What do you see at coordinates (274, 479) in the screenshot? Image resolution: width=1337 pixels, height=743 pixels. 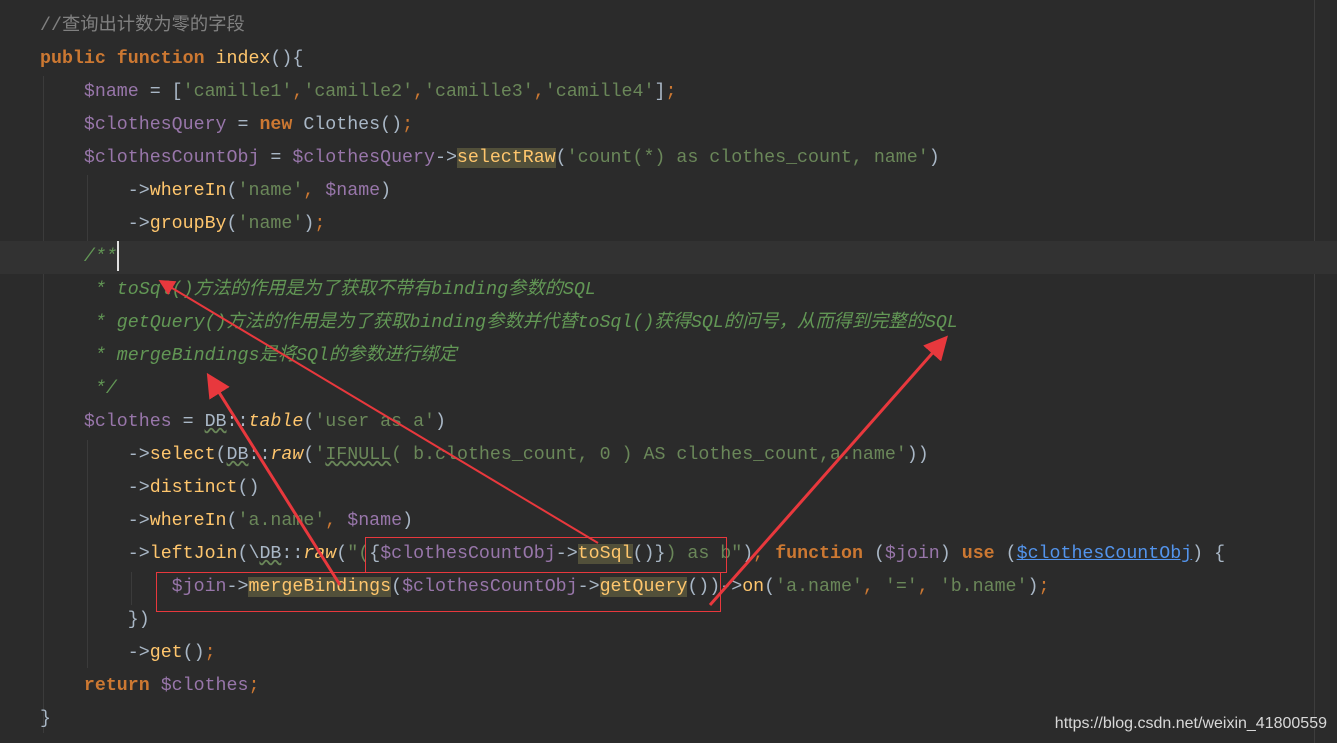 I see `arrow-mergebindings` at bounding box center [274, 479].